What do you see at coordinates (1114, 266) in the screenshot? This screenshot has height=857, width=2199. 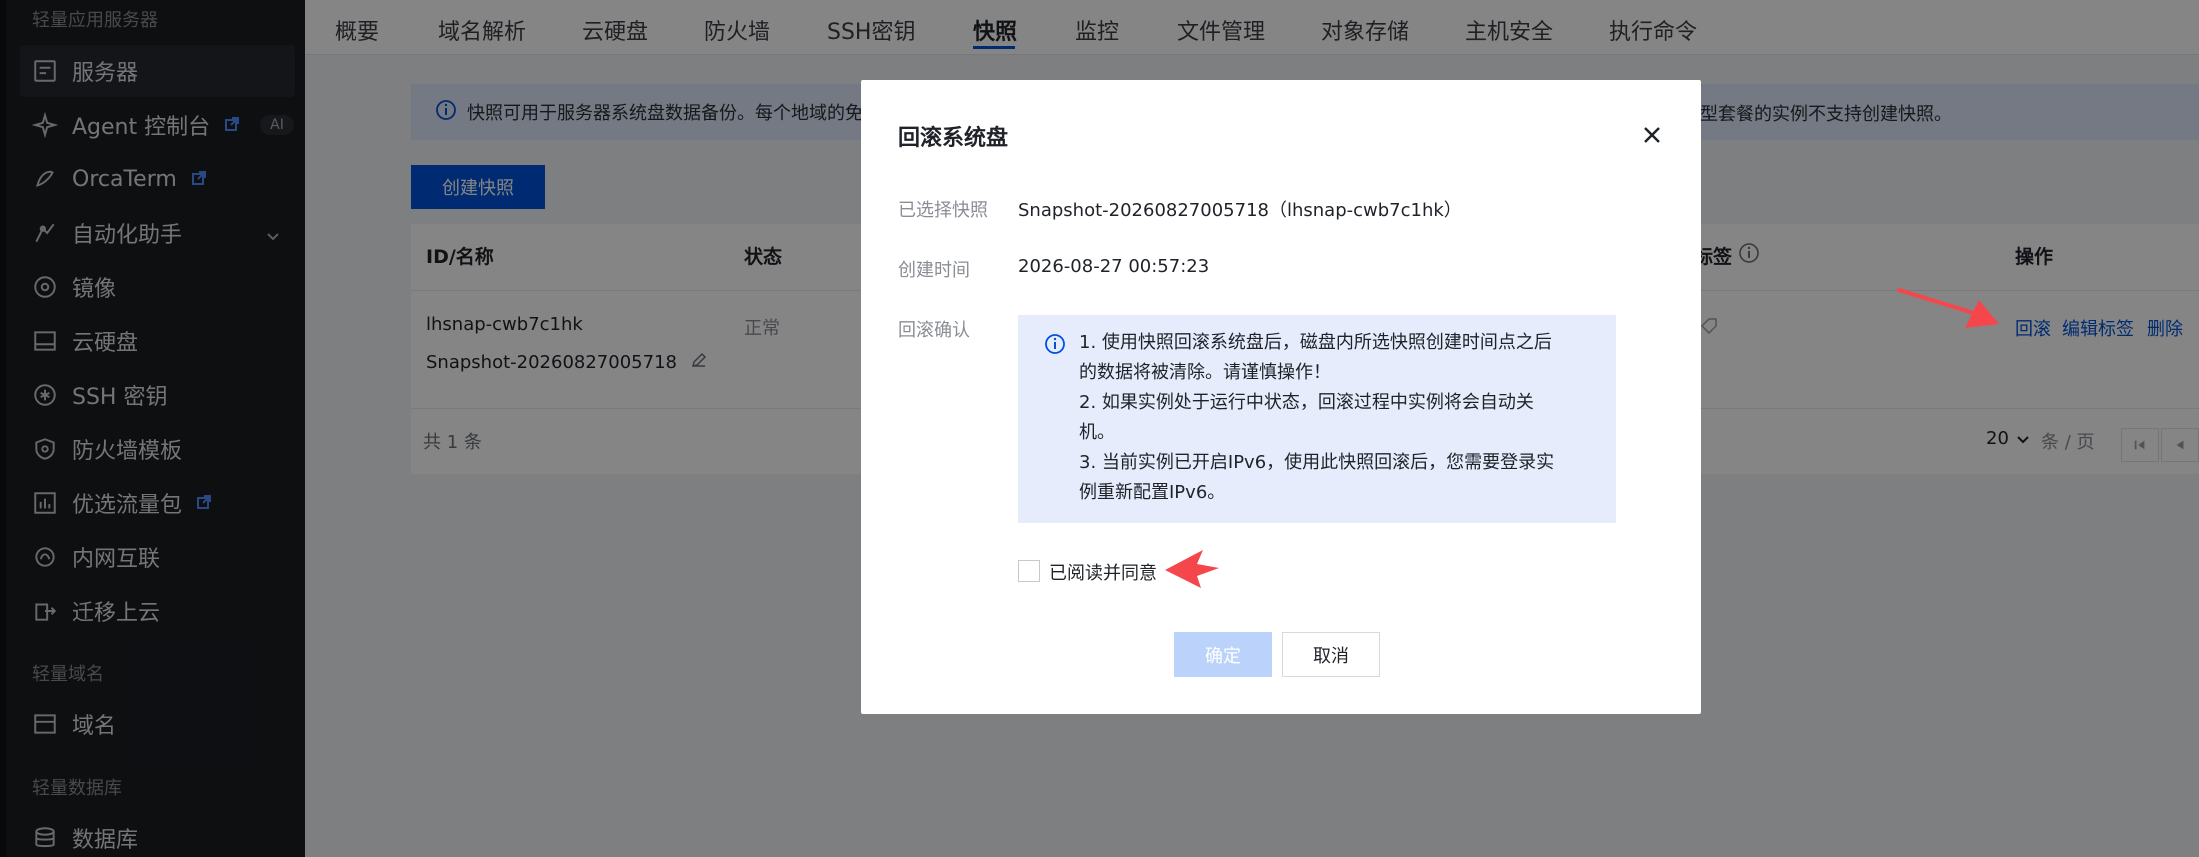 I see `created-time-value: 2026-08-27 00:57:23` at bounding box center [1114, 266].